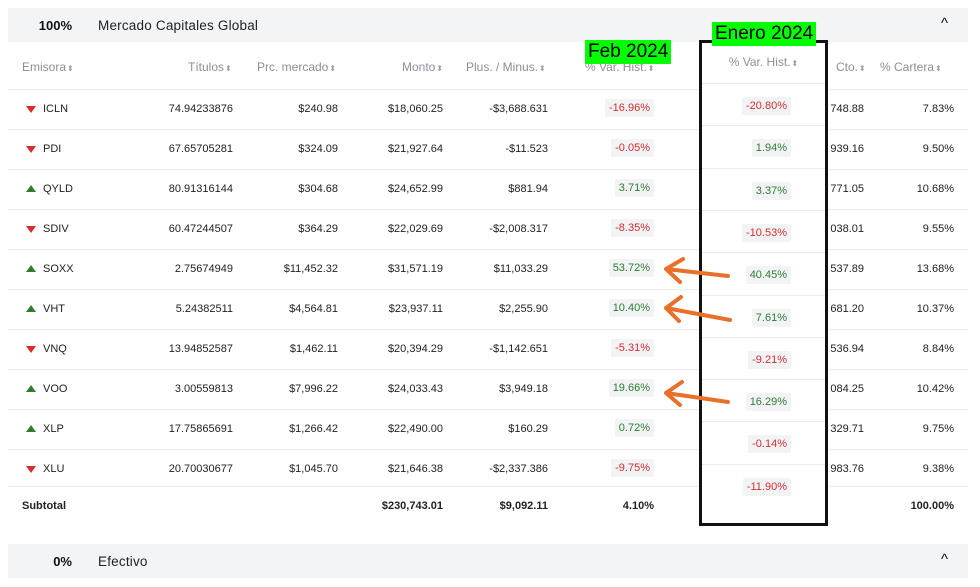  Describe the element at coordinates (44, 506) in the screenshot. I see `subtotal-label: Subtotal` at that location.